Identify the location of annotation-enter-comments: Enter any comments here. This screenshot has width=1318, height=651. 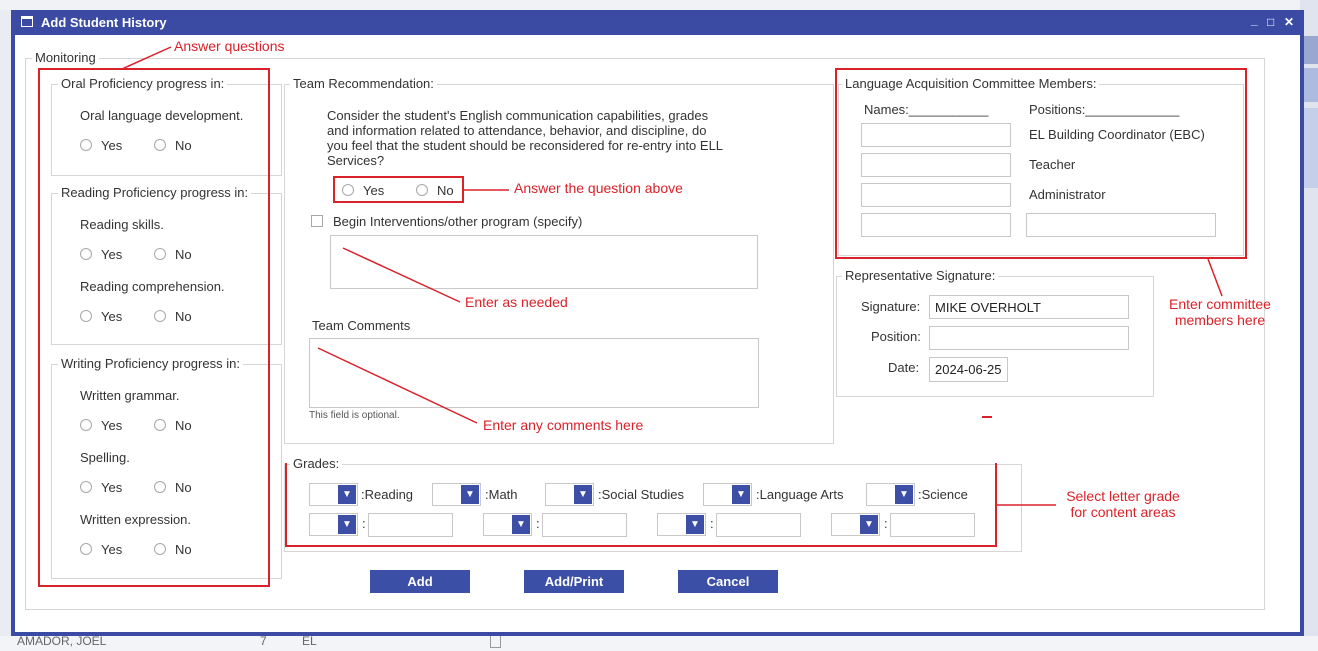
(563, 425).